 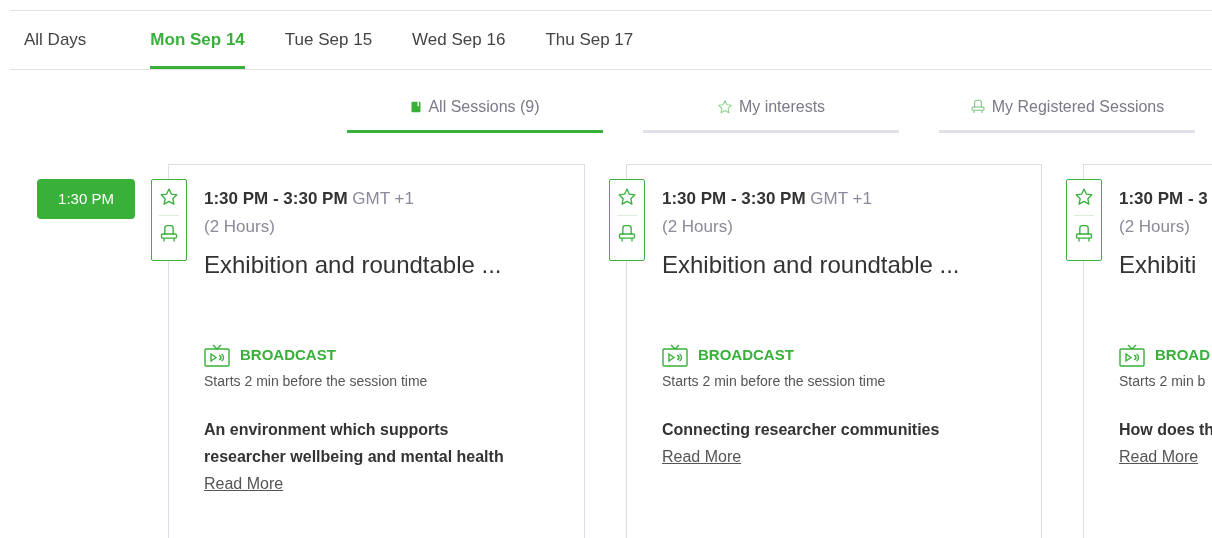 What do you see at coordinates (86, 199) in the screenshot?
I see `time-slot-label: 1:30 PM` at bounding box center [86, 199].